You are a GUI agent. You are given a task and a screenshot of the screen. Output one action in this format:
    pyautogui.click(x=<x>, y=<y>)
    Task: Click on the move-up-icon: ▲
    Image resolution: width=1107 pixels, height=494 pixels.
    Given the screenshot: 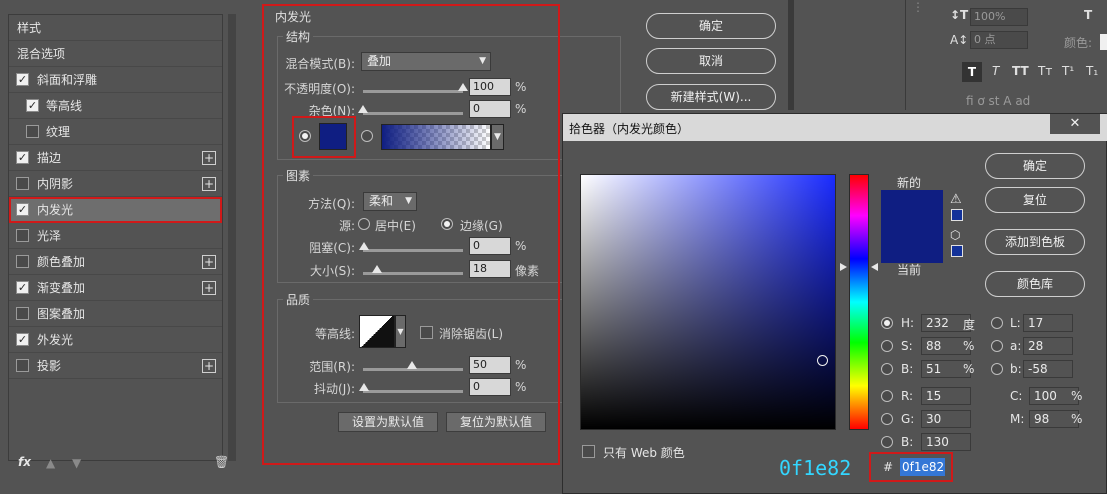 What is the action you would take?
    pyautogui.click(x=50, y=463)
    